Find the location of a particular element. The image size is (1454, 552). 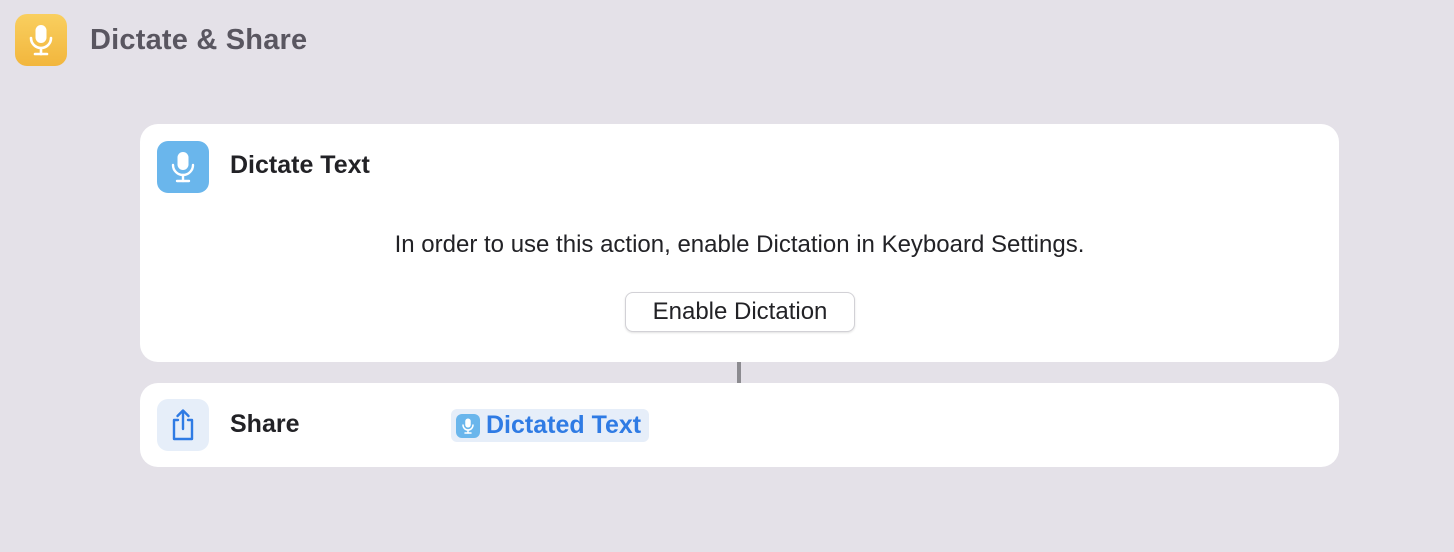

shortcut-title: Dictate & Share is located at coordinates (198, 40).